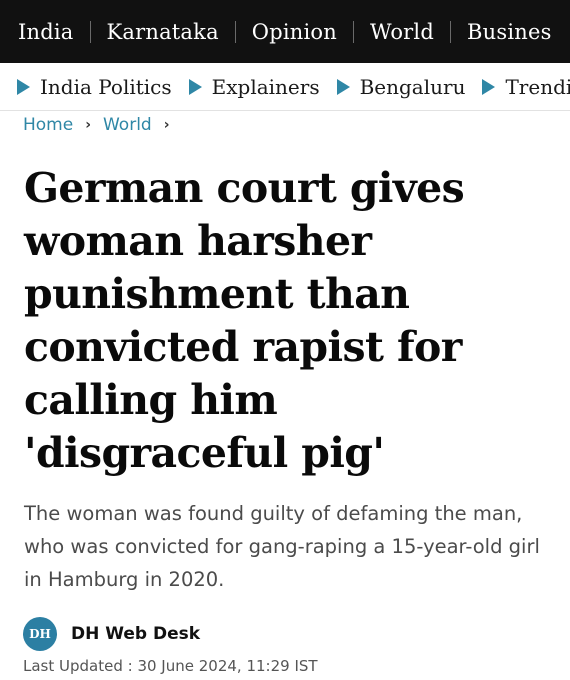 This screenshot has height=680, width=570. I want to click on author-name-link: DH Web Desk, so click(135, 634).